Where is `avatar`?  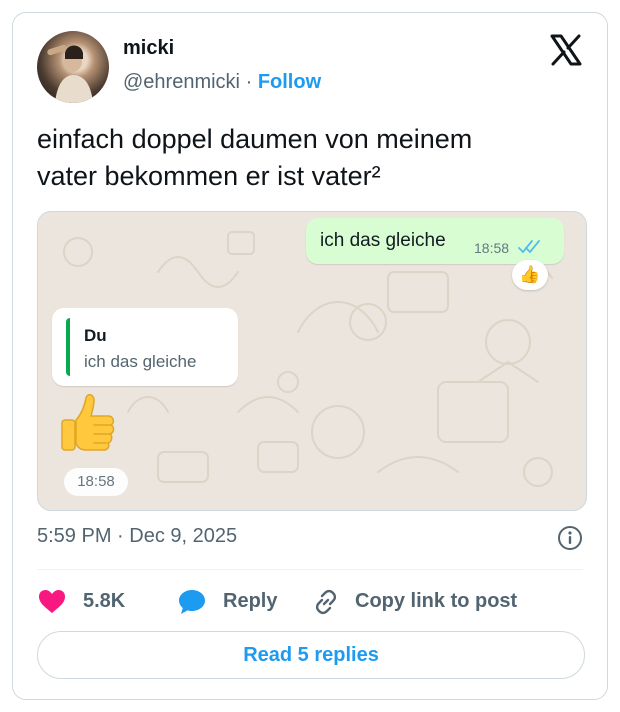
avatar is located at coordinates (73, 67).